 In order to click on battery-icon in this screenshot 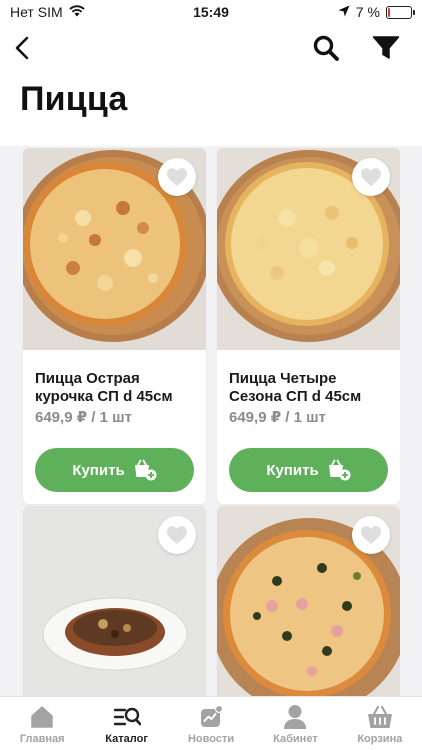, I will do `click(400, 12)`.